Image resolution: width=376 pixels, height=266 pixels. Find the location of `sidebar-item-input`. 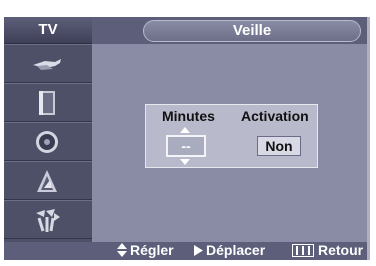

sidebar-item-input is located at coordinates (48, 63).